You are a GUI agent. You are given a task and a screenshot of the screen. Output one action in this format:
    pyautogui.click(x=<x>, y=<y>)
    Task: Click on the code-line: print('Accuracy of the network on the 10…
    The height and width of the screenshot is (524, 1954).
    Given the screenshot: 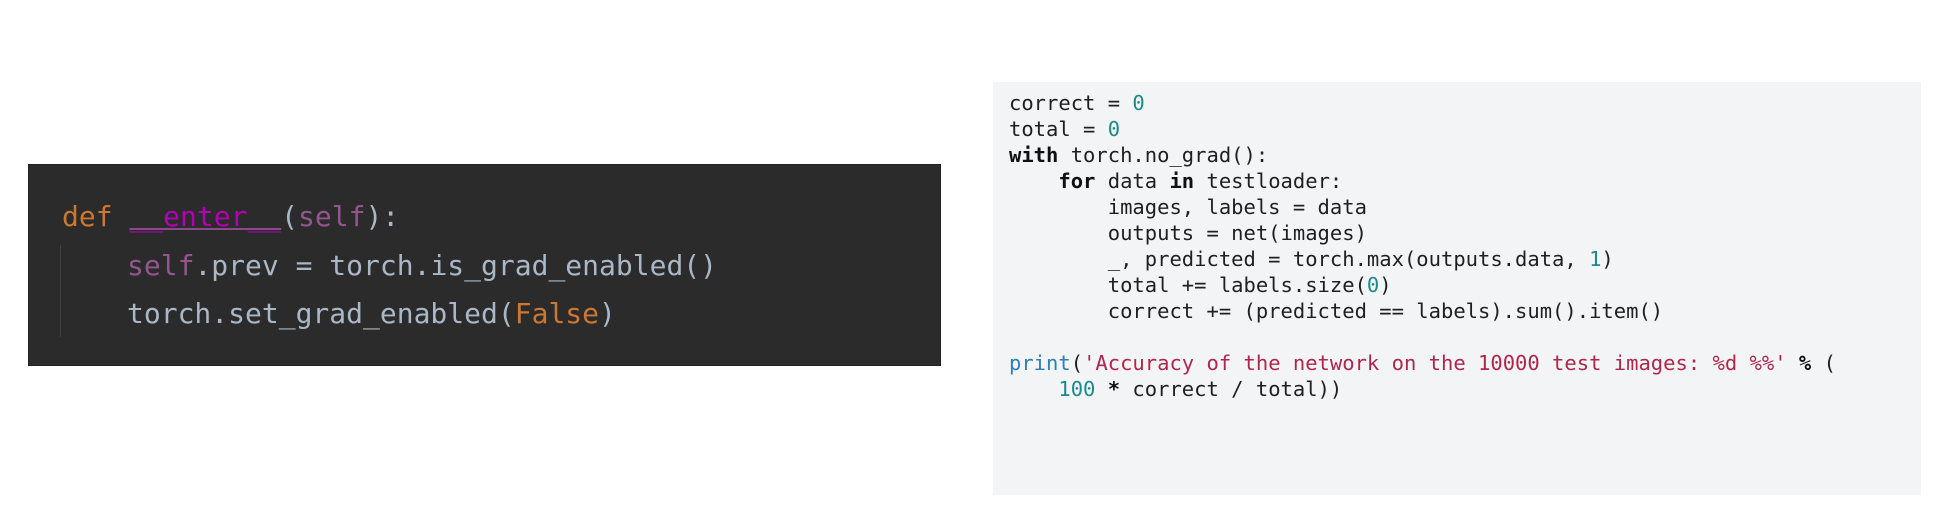 What is the action you would take?
    pyautogui.click(x=1422, y=363)
    